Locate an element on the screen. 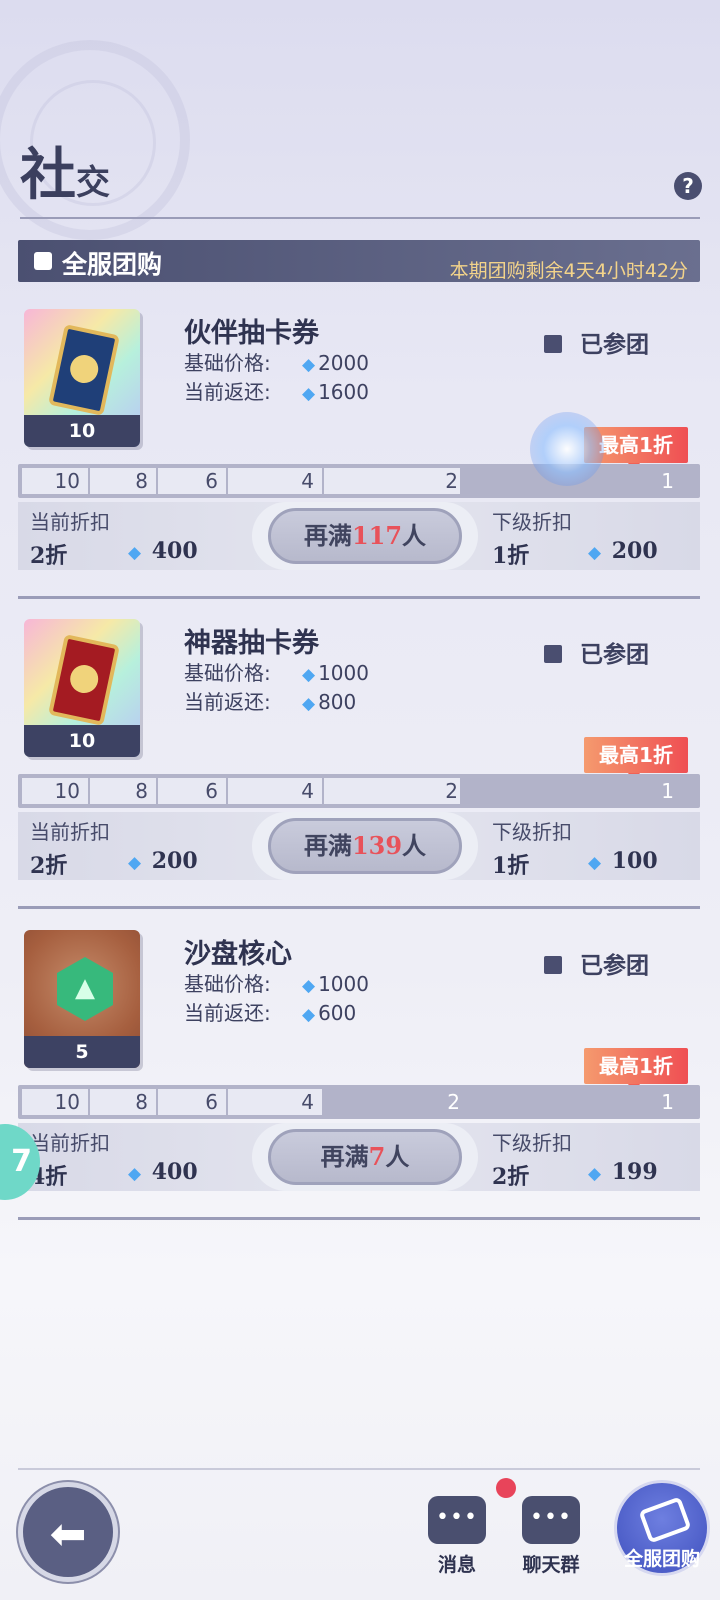  chat-group-button: ••• 聊天群 is located at coordinates (551, 1536).